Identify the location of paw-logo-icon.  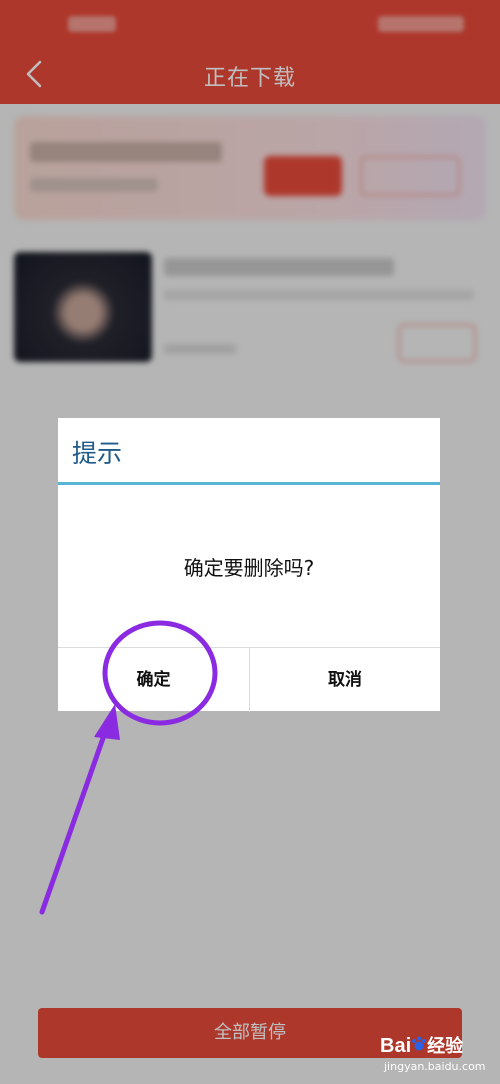
(419, 1043).